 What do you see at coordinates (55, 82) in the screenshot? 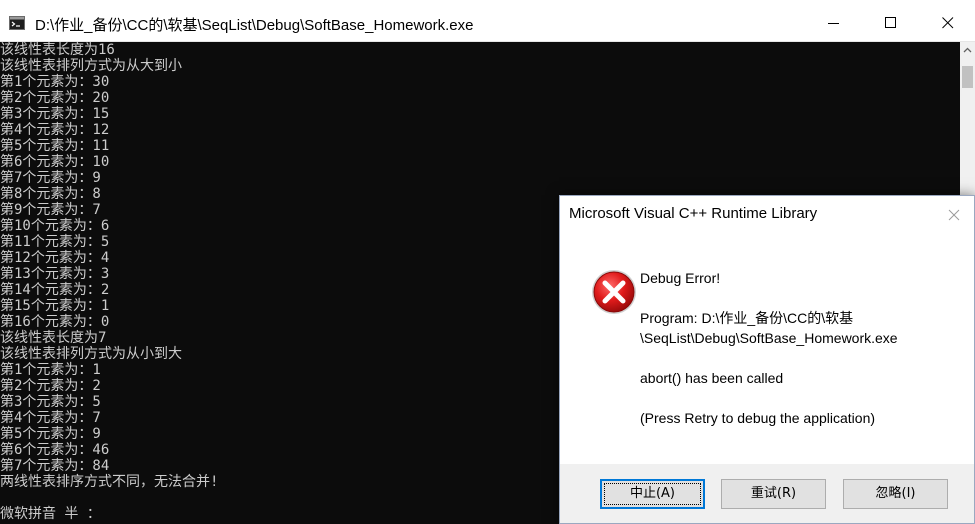
I see `console-line: 第1个元素为：30` at bounding box center [55, 82].